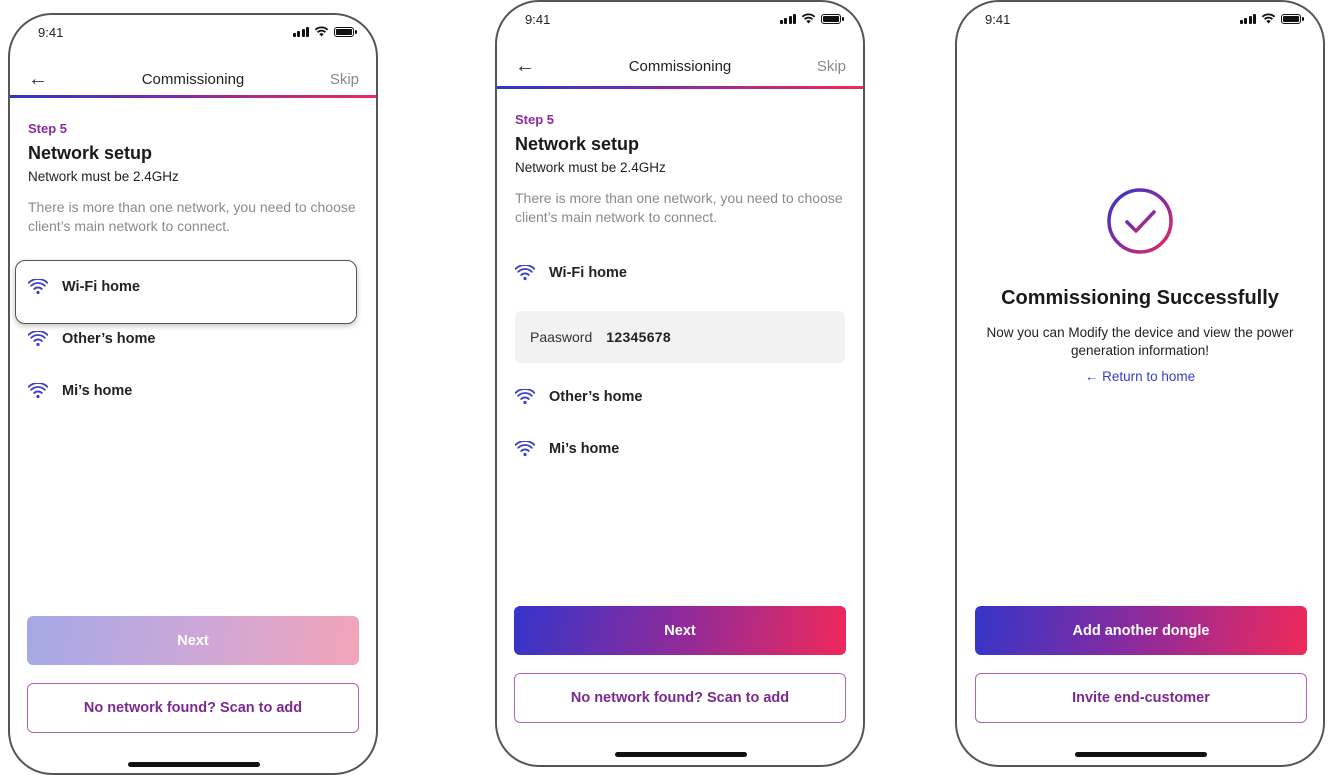 This screenshot has width=1330, height=775. I want to click on next-button: Next, so click(680, 630).